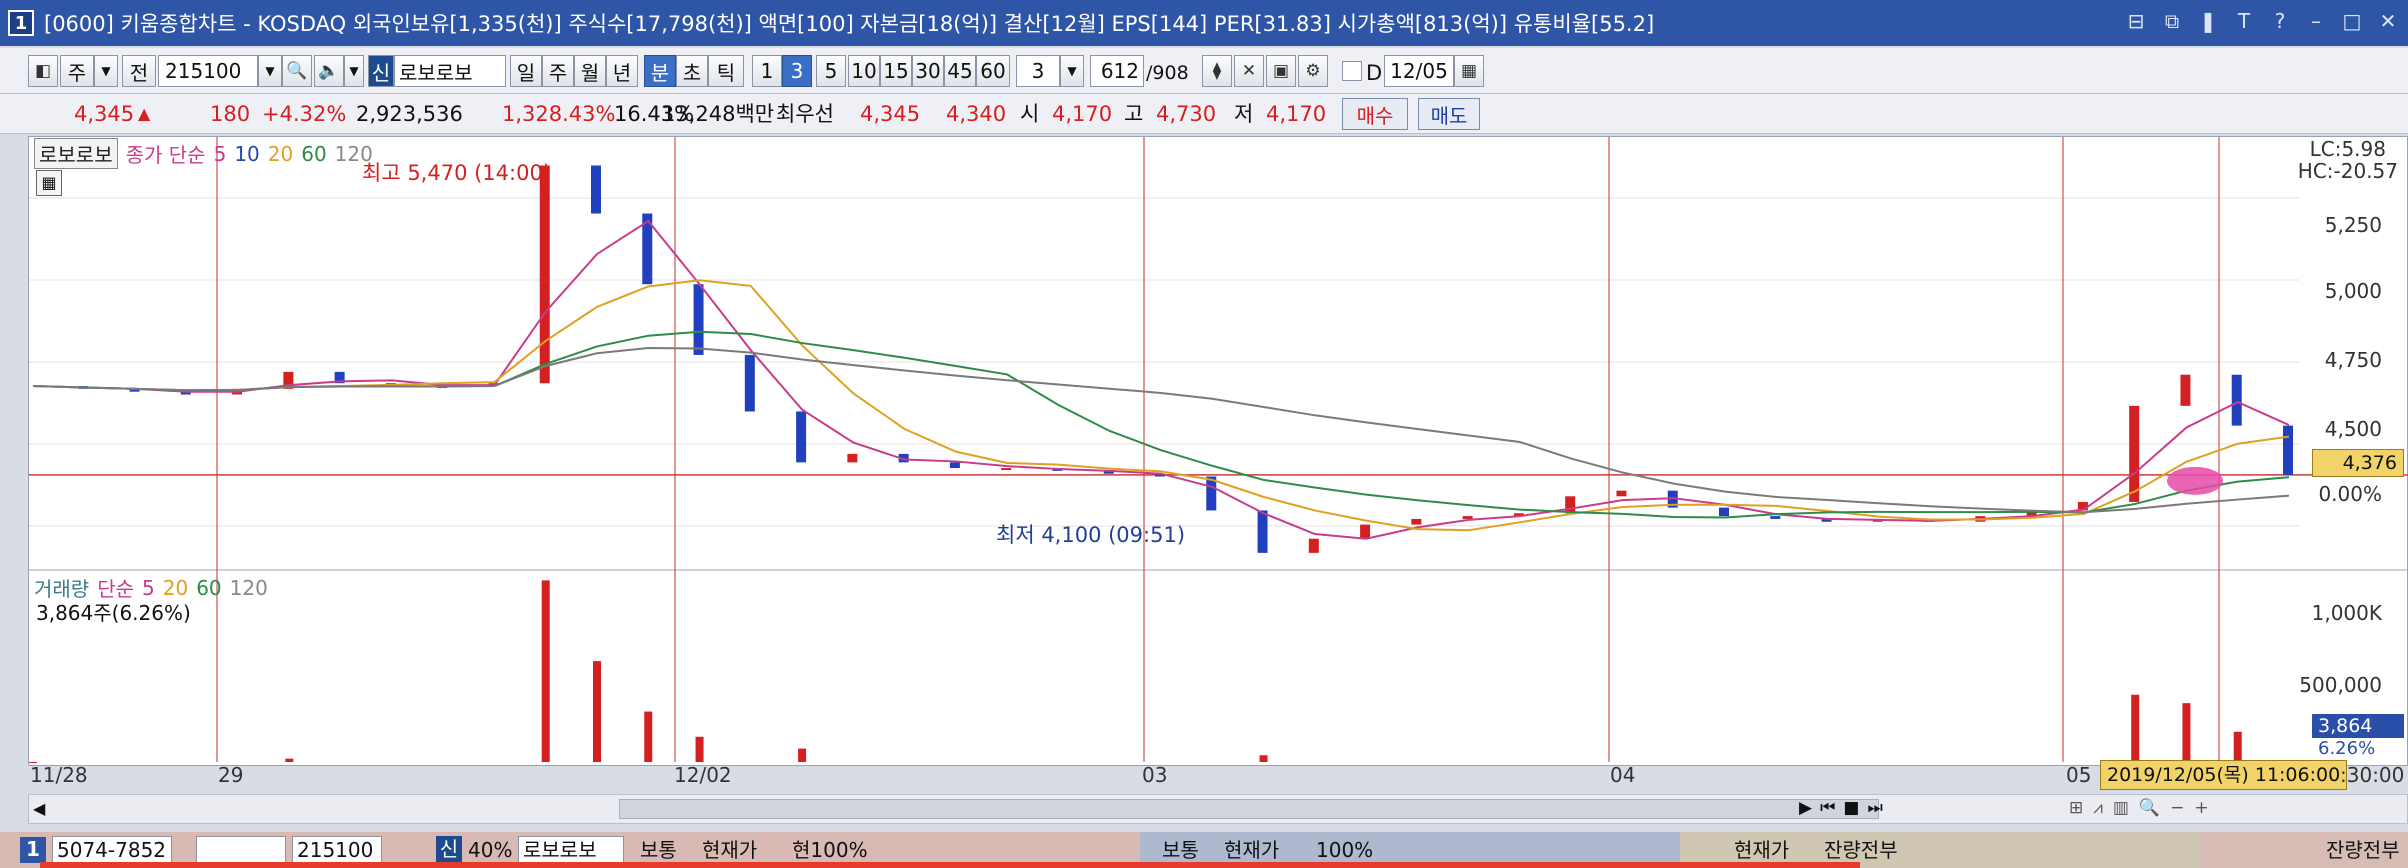 The width and height of the screenshot is (2408, 868). What do you see at coordinates (2358, 726) in the screenshot?
I see `current-volume-tag: 3,864` at bounding box center [2358, 726].